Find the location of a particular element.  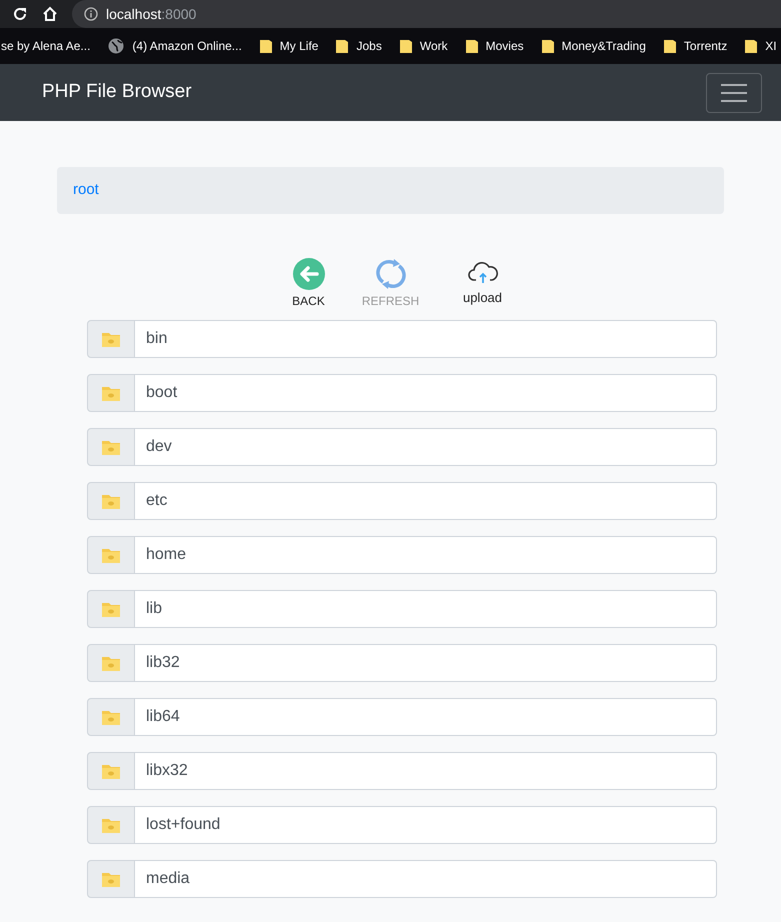

folder-entry: libx32 is located at coordinates (426, 771).